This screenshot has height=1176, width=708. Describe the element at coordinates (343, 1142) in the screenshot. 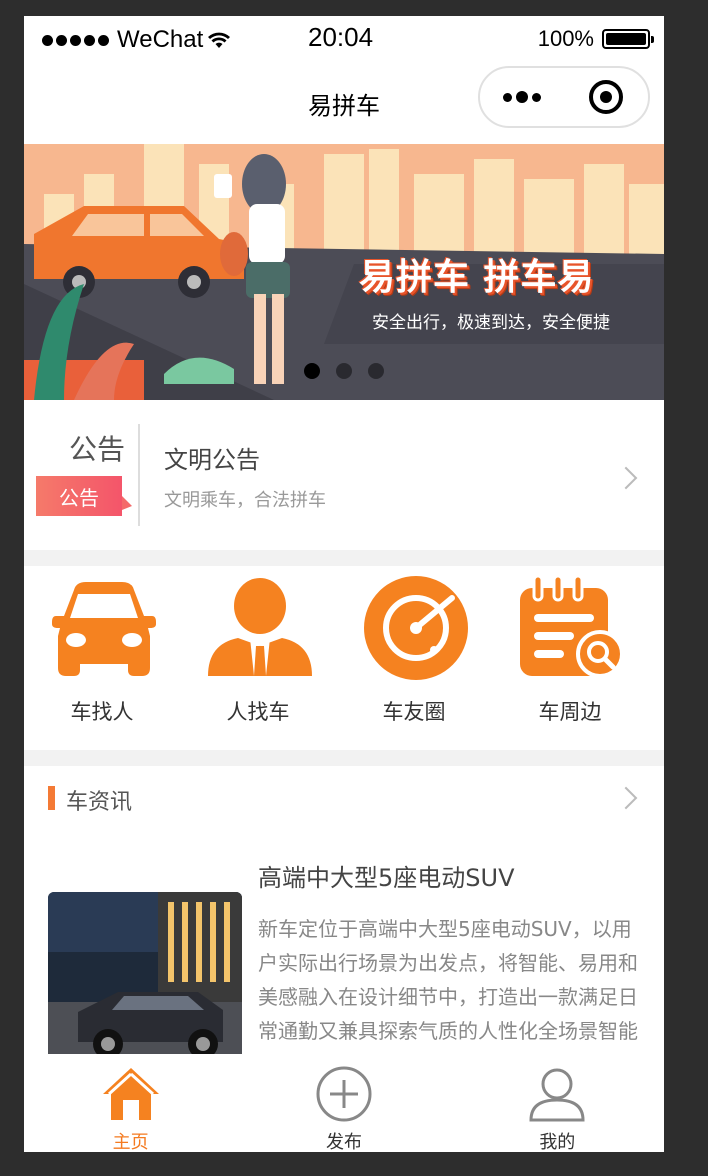

I see `tab-label: 发布` at that location.